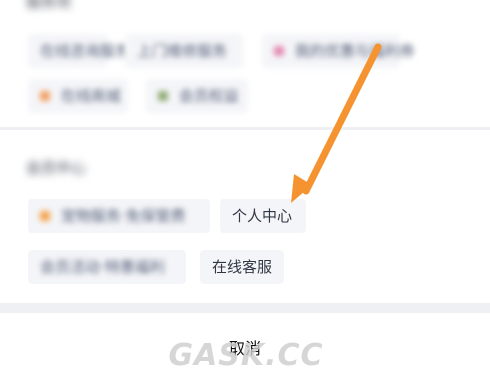  What do you see at coordinates (102, 267) in the screenshot?
I see `member-chip-3-label: 会员活动·特惠福利` at bounding box center [102, 267].